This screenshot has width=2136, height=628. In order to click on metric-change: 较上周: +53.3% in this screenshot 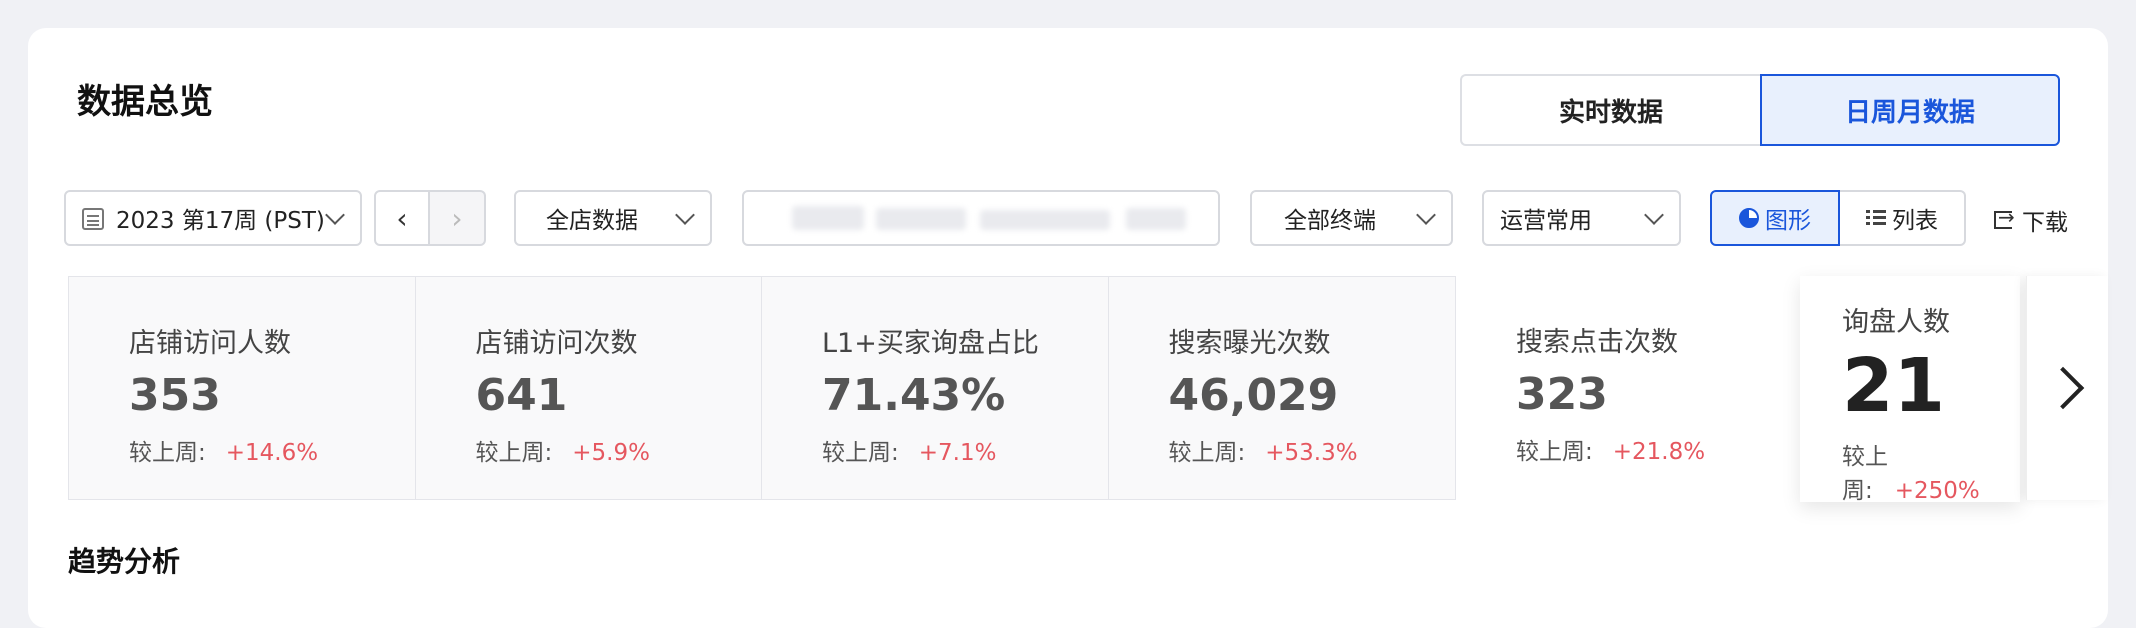, I will do `click(1312, 450)`.